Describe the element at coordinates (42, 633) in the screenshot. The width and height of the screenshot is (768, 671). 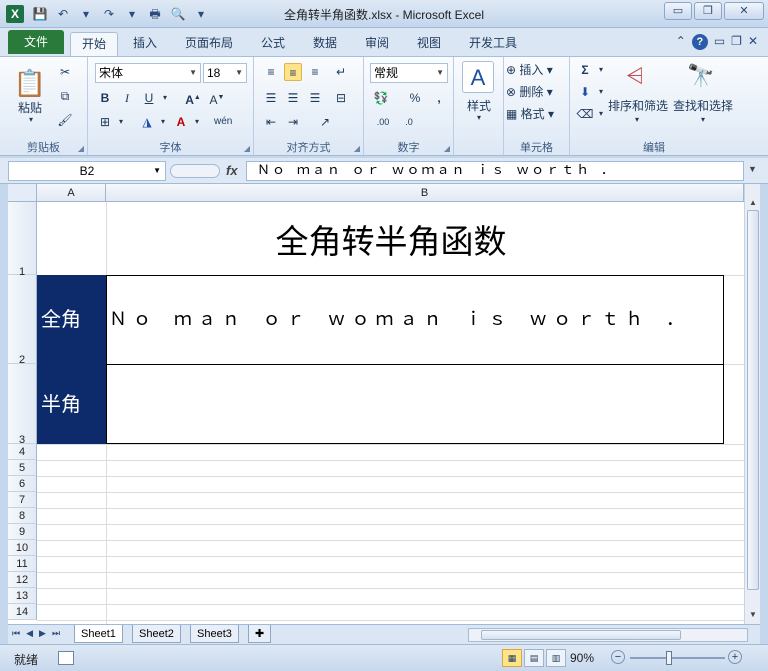
I see `next-sheet-icon: ▶` at that location.